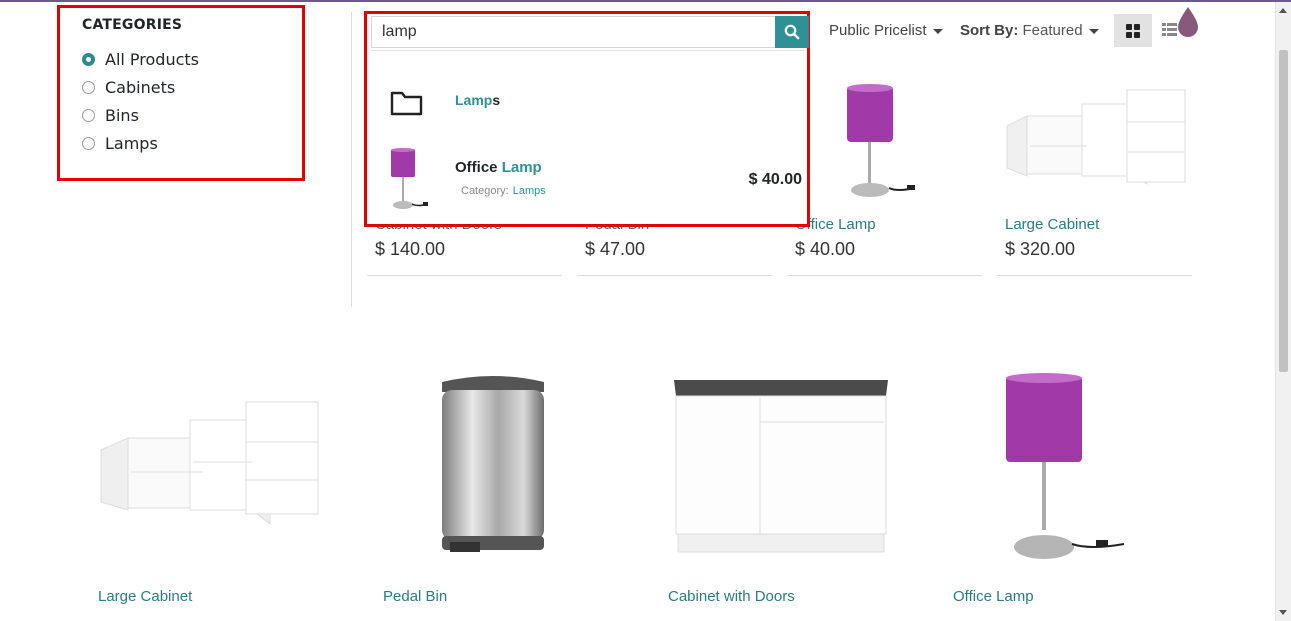 The image size is (1291, 621). Describe the element at coordinates (477, 100) in the screenshot. I see `search-result-category: Lamps` at that location.